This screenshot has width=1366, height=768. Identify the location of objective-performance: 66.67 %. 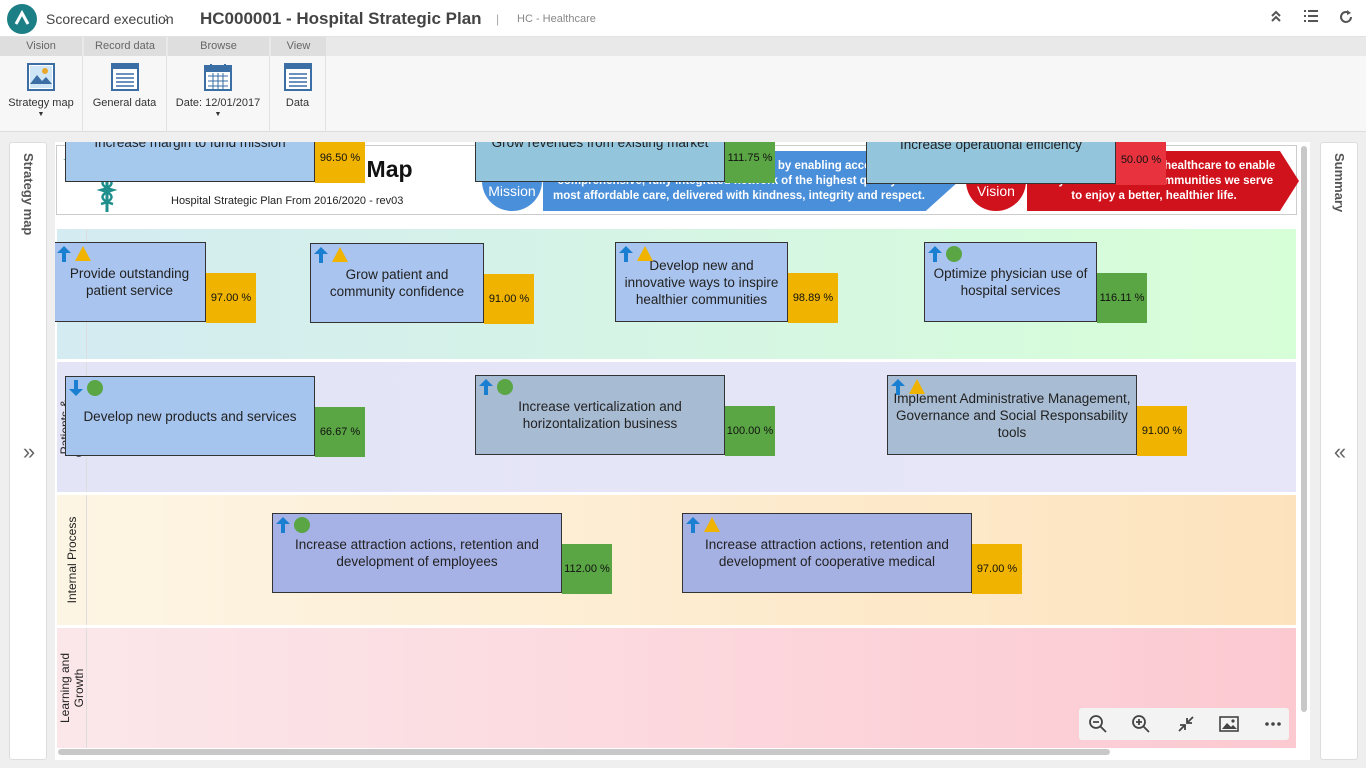
(340, 432).